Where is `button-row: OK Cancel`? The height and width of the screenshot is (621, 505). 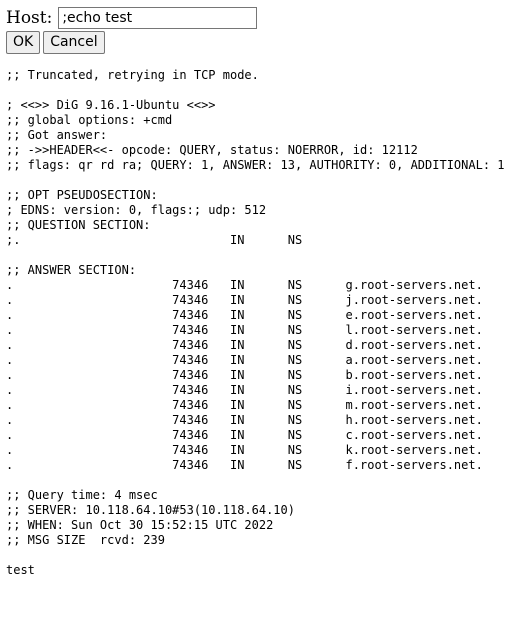 button-row: OK Cancel is located at coordinates (57, 42).